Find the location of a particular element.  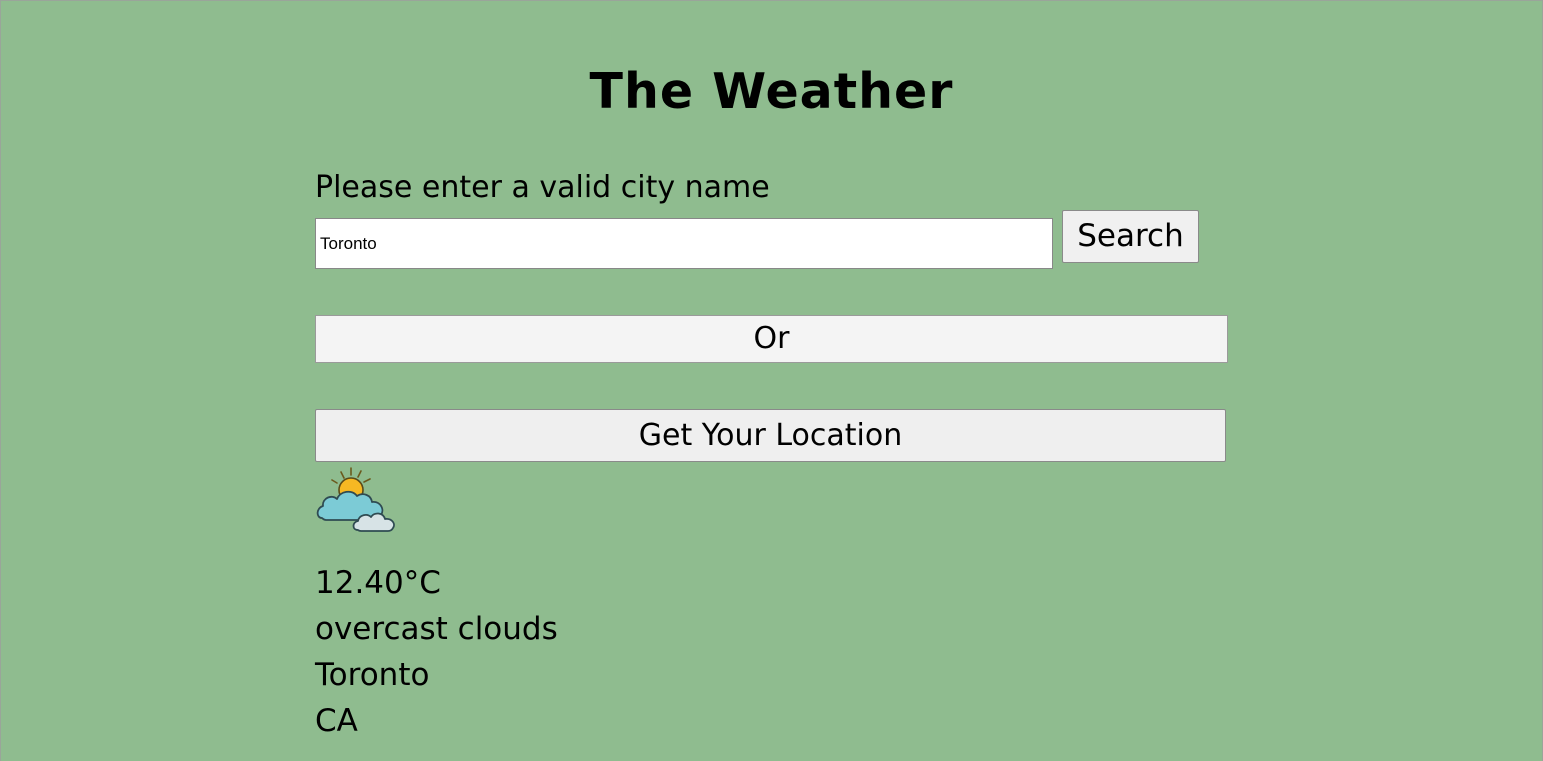

get-location-button: Get Your Location is located at coordinates (770, 435).